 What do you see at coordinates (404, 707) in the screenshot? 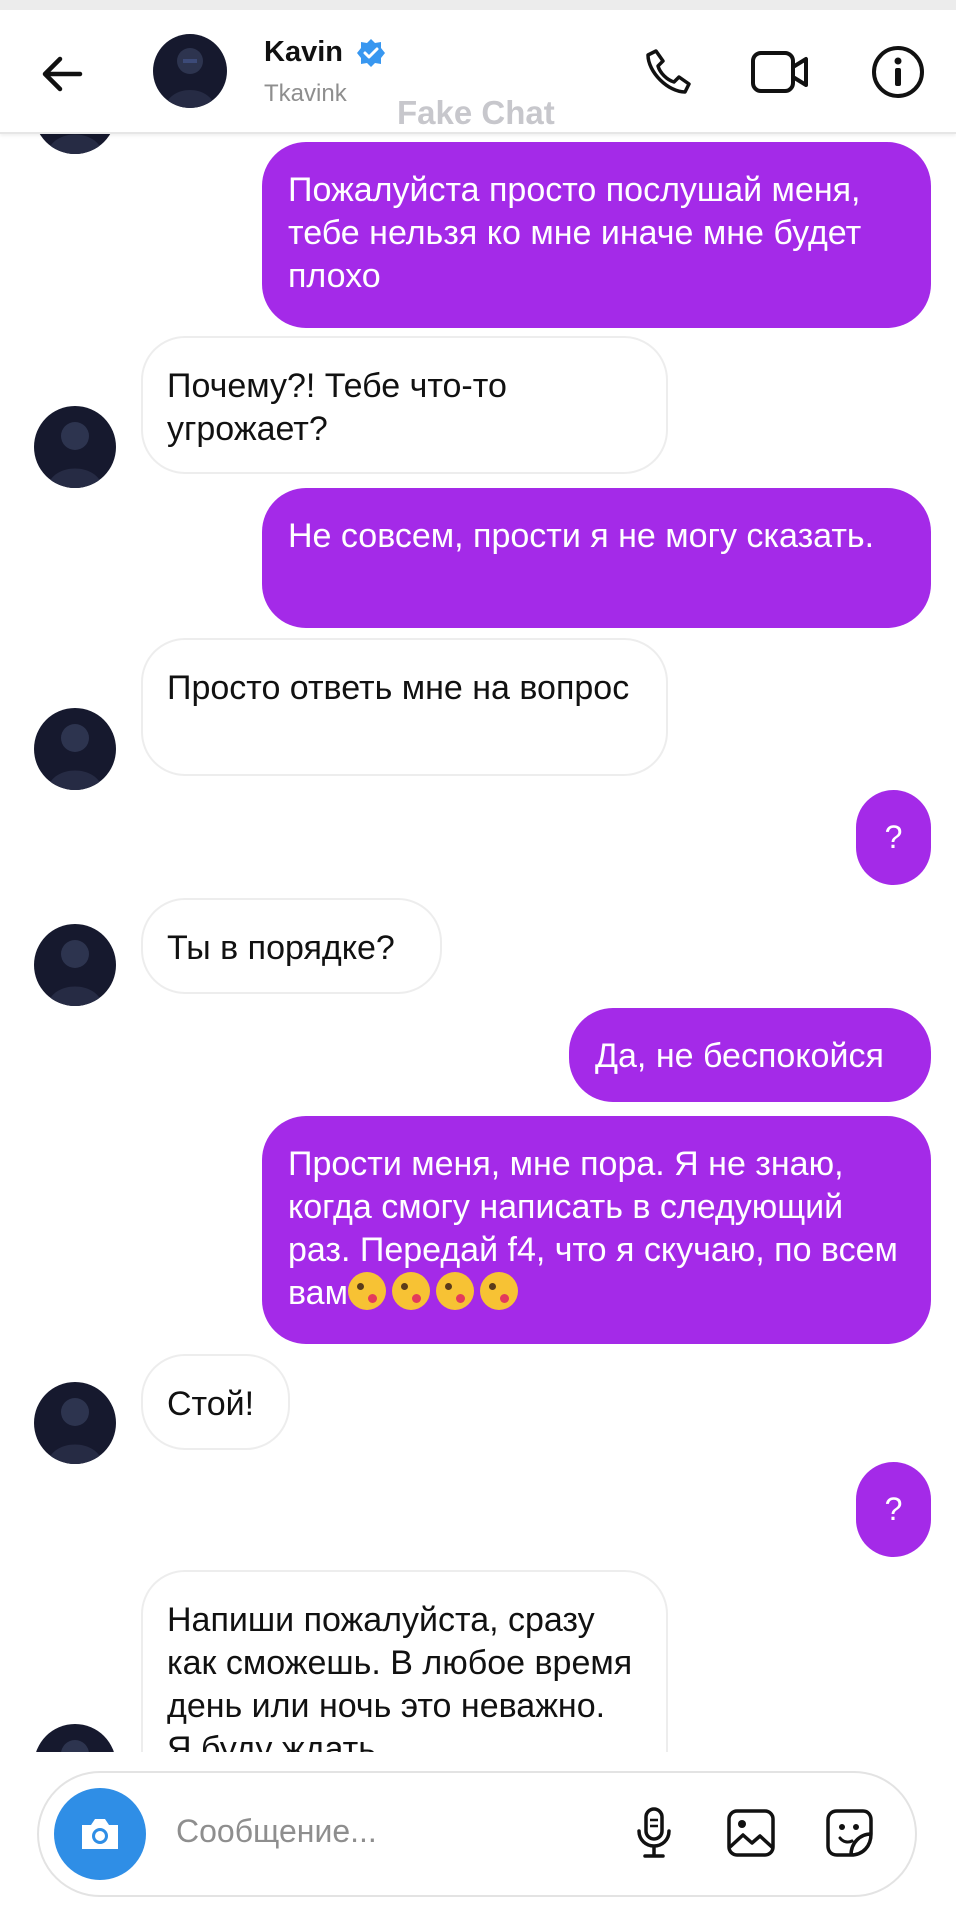
I see `incoming-message: Просто ответь мне на вопрос` at bounding box center [404, 707].